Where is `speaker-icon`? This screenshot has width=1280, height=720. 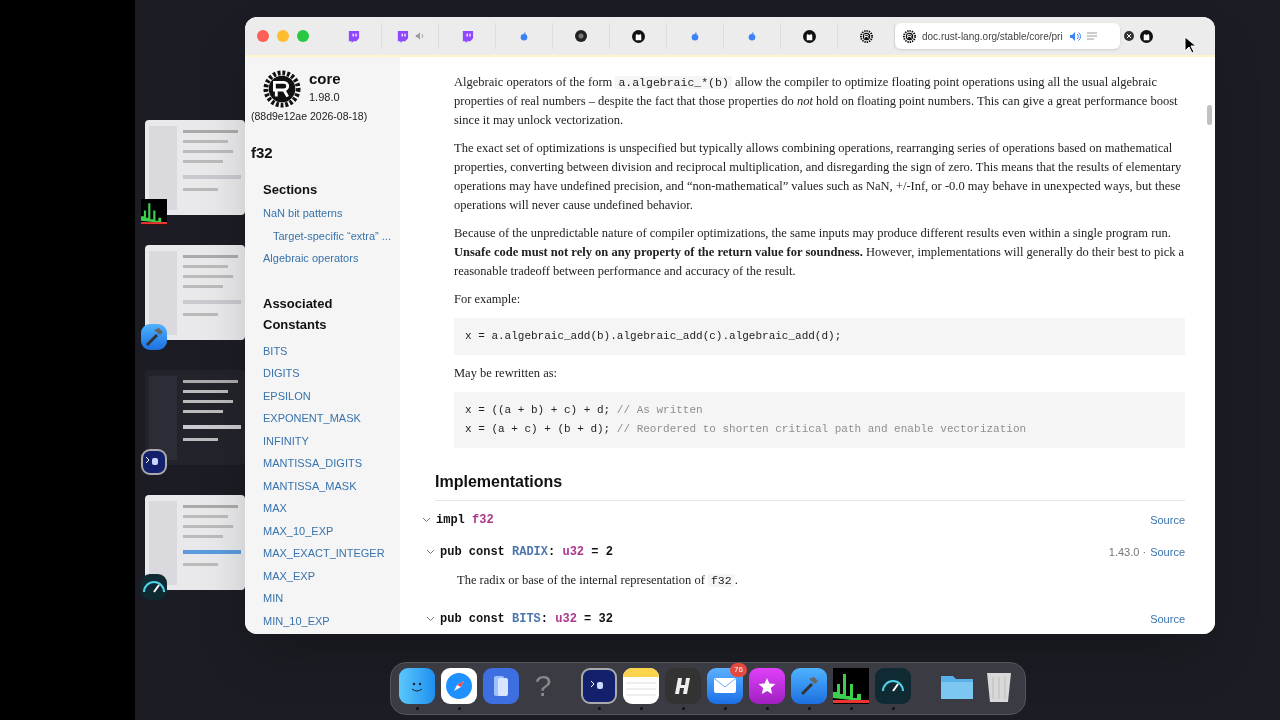
speaker-icon is located at coordinates (1074, 36).